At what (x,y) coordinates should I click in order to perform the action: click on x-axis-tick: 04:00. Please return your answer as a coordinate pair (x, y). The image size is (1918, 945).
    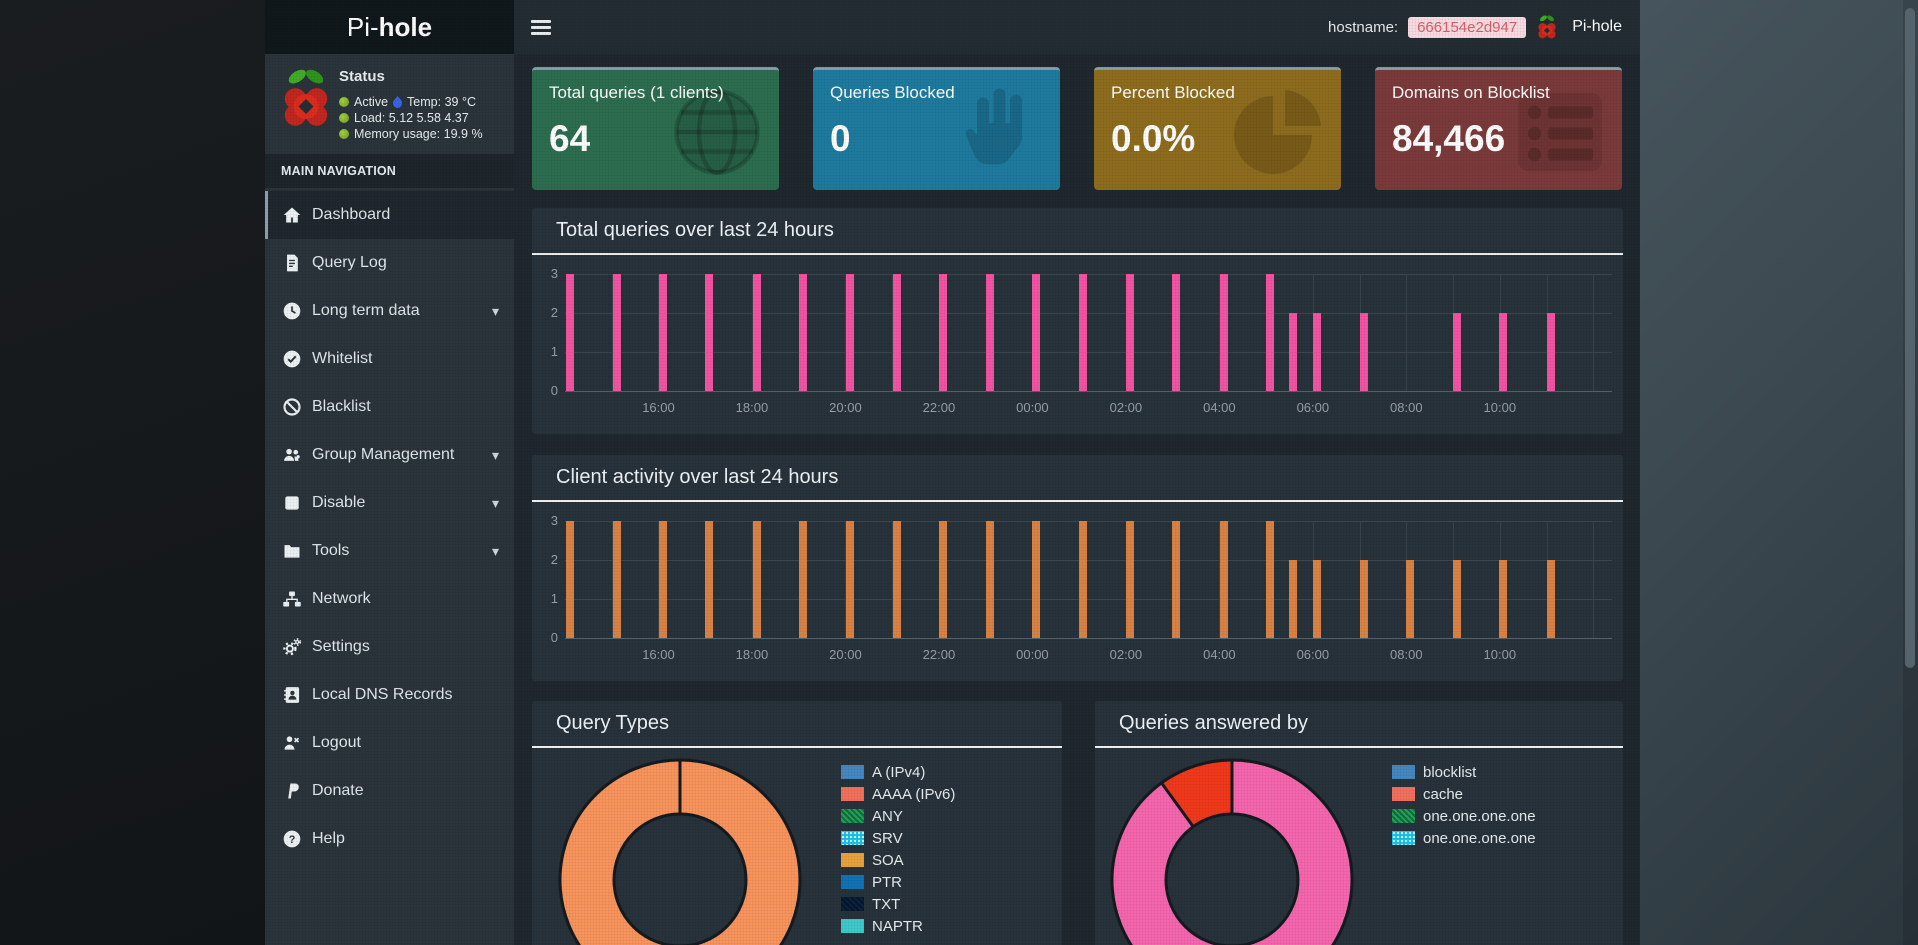
    Looking at the image, I should click on (1219, 407).